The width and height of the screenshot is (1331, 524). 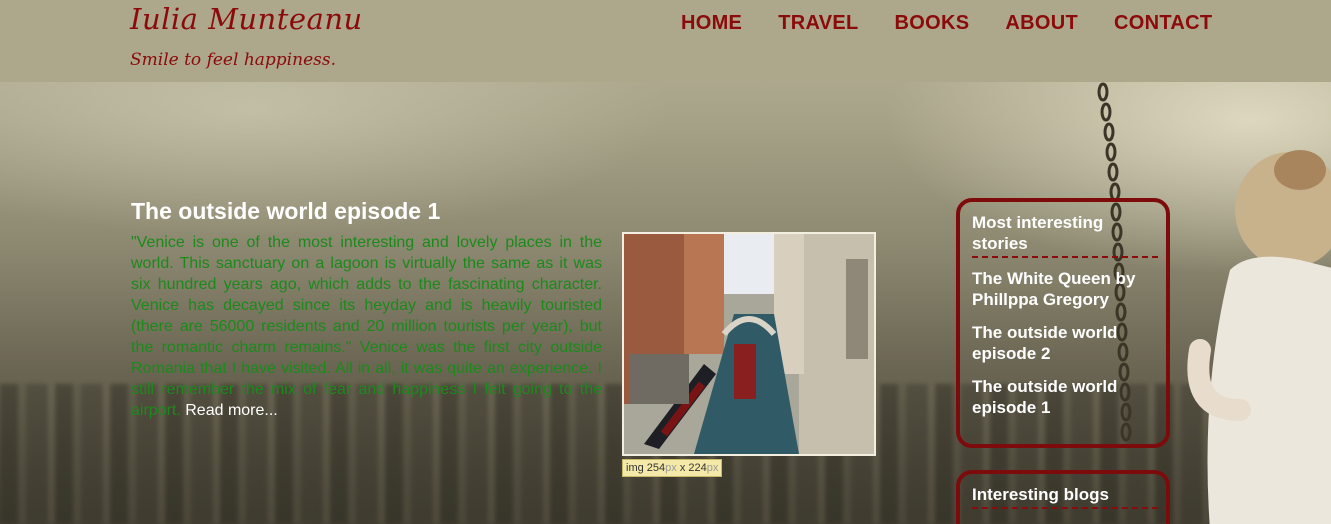 I want to click on sidebar-story-link: The outside world episode 1, so click(x=1063, y=397).